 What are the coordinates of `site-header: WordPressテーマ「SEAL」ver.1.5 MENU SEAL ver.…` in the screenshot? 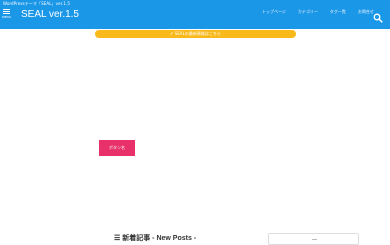 It's located at (195, 14).